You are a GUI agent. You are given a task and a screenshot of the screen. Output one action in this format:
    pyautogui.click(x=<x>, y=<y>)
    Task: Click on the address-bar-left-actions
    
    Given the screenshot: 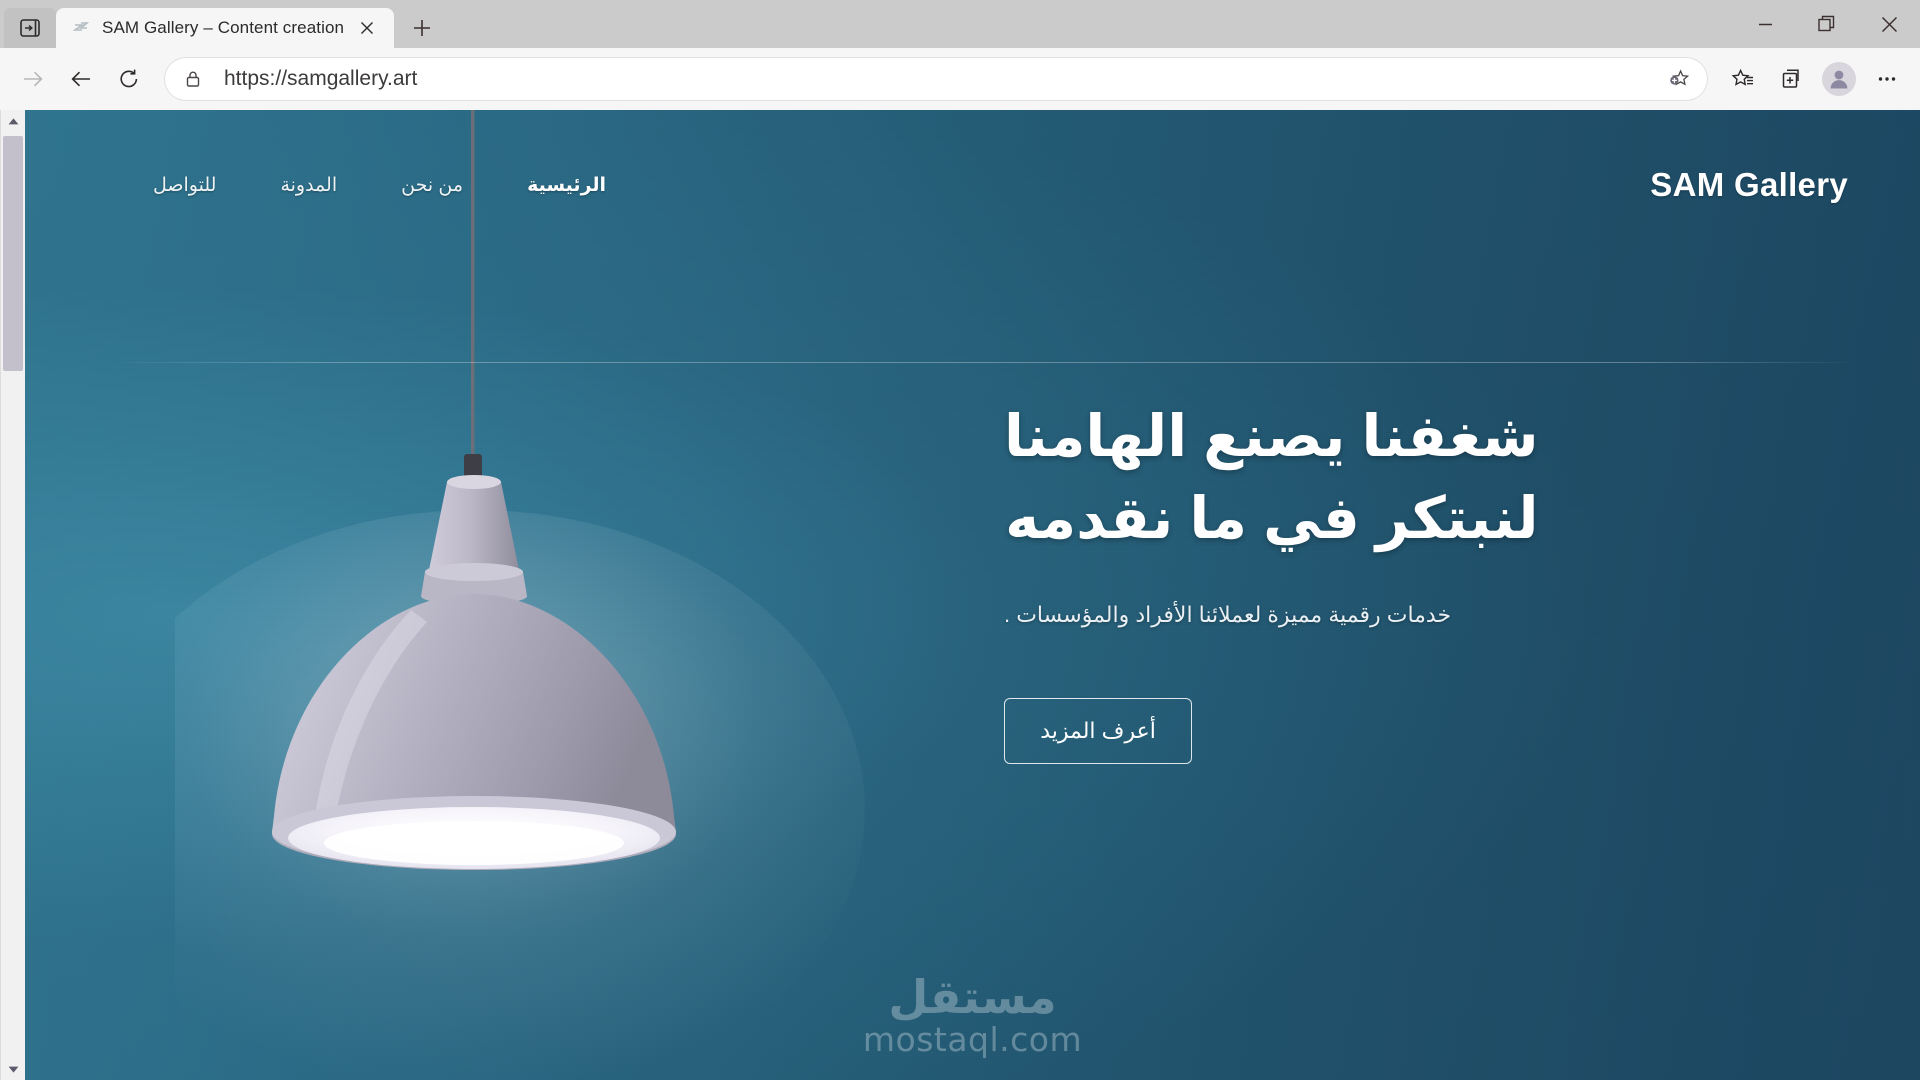 What is the action you would take?
    pyautogui.click(x=1679, y=79)
    